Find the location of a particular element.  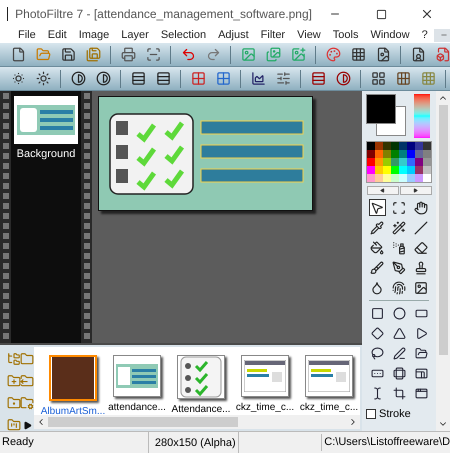

triangle-icon is located at coordinates (399, 333).